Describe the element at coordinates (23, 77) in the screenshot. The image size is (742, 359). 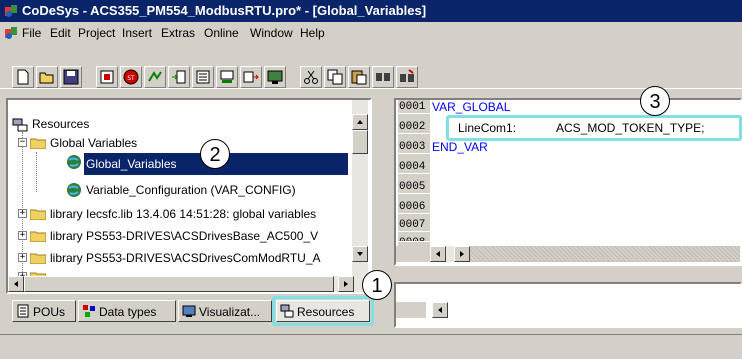
I see `new-button` at that location.